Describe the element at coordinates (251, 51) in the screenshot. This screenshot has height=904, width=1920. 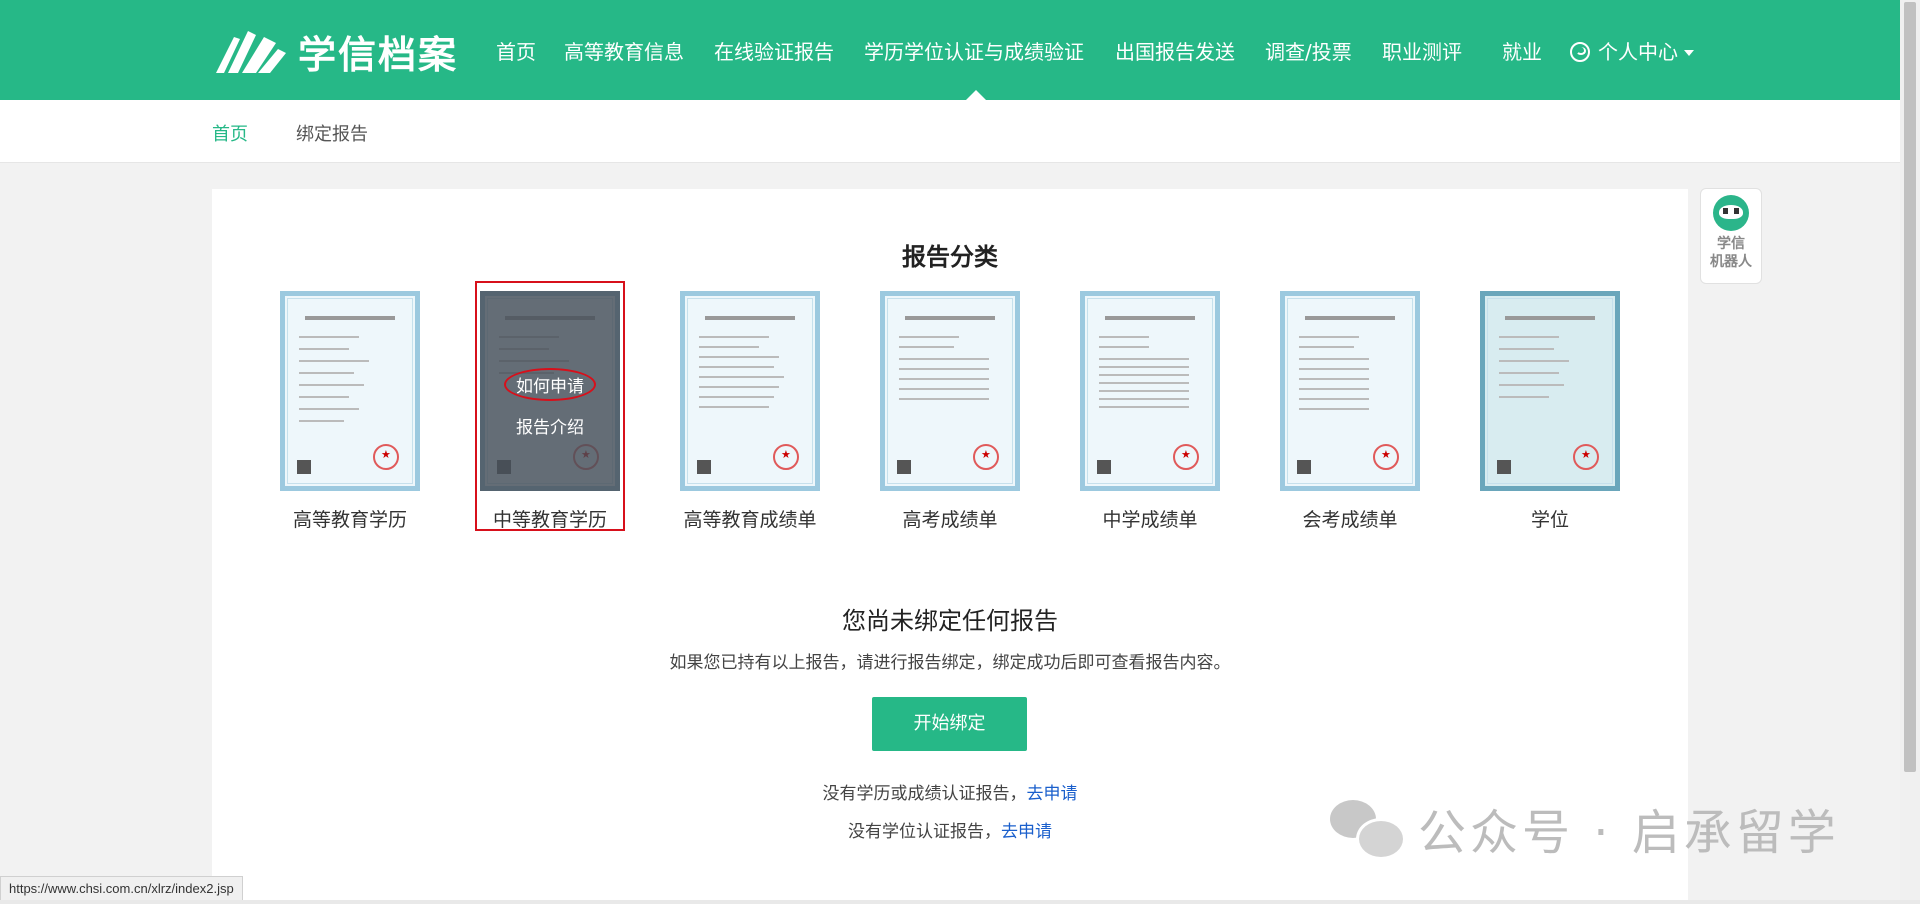
I see `book-logo-icon` at that location.